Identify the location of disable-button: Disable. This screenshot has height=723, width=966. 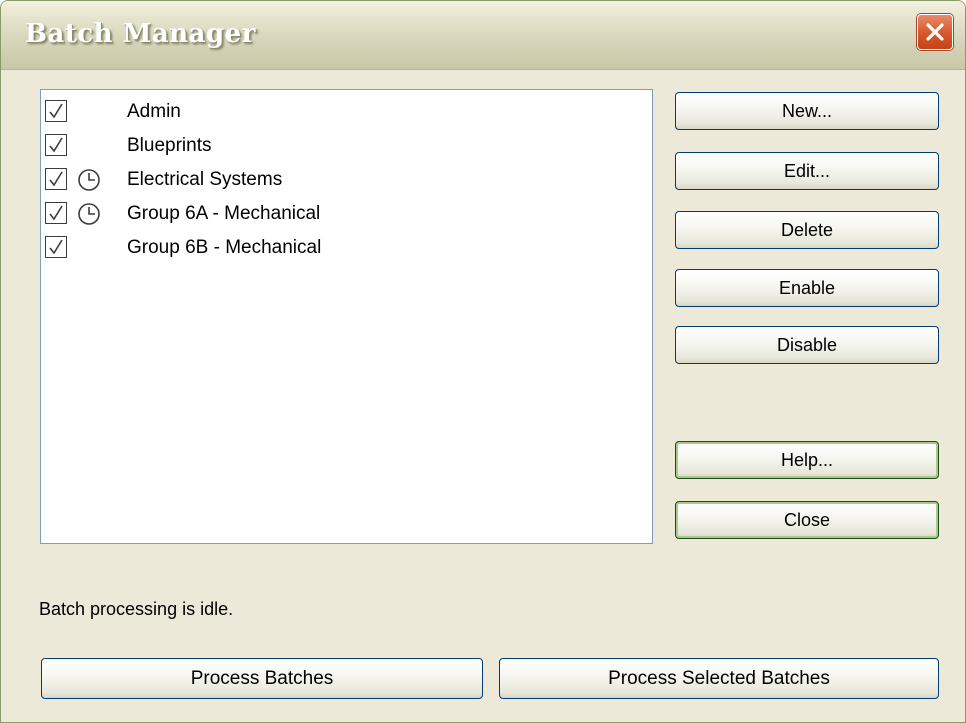
(807, 345).